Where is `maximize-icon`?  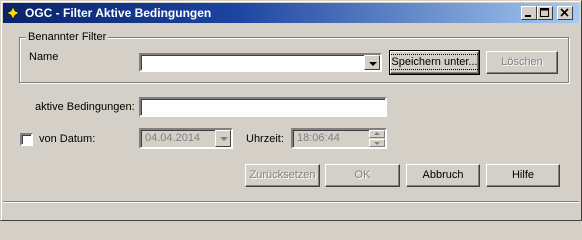
maximize-icon is located at coordinates (544, 12).